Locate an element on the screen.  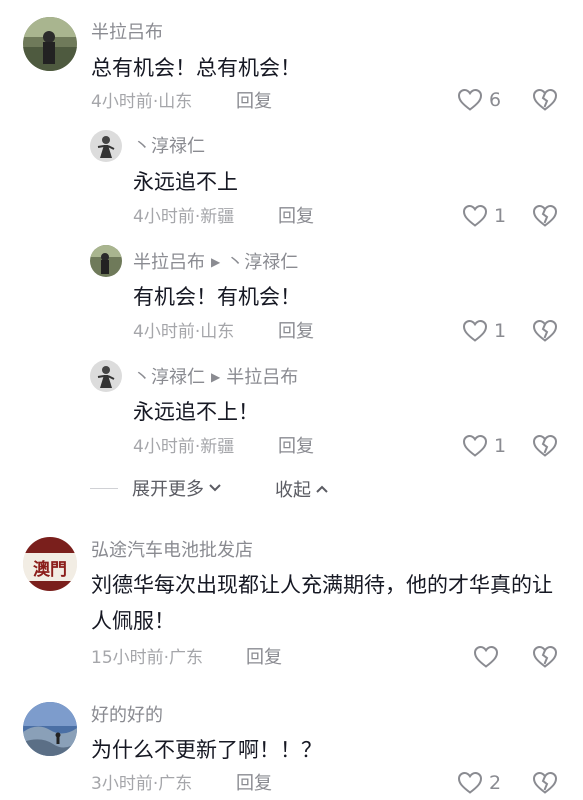
expand-more-button: 展开更多 is located at coordinates (177, 488).